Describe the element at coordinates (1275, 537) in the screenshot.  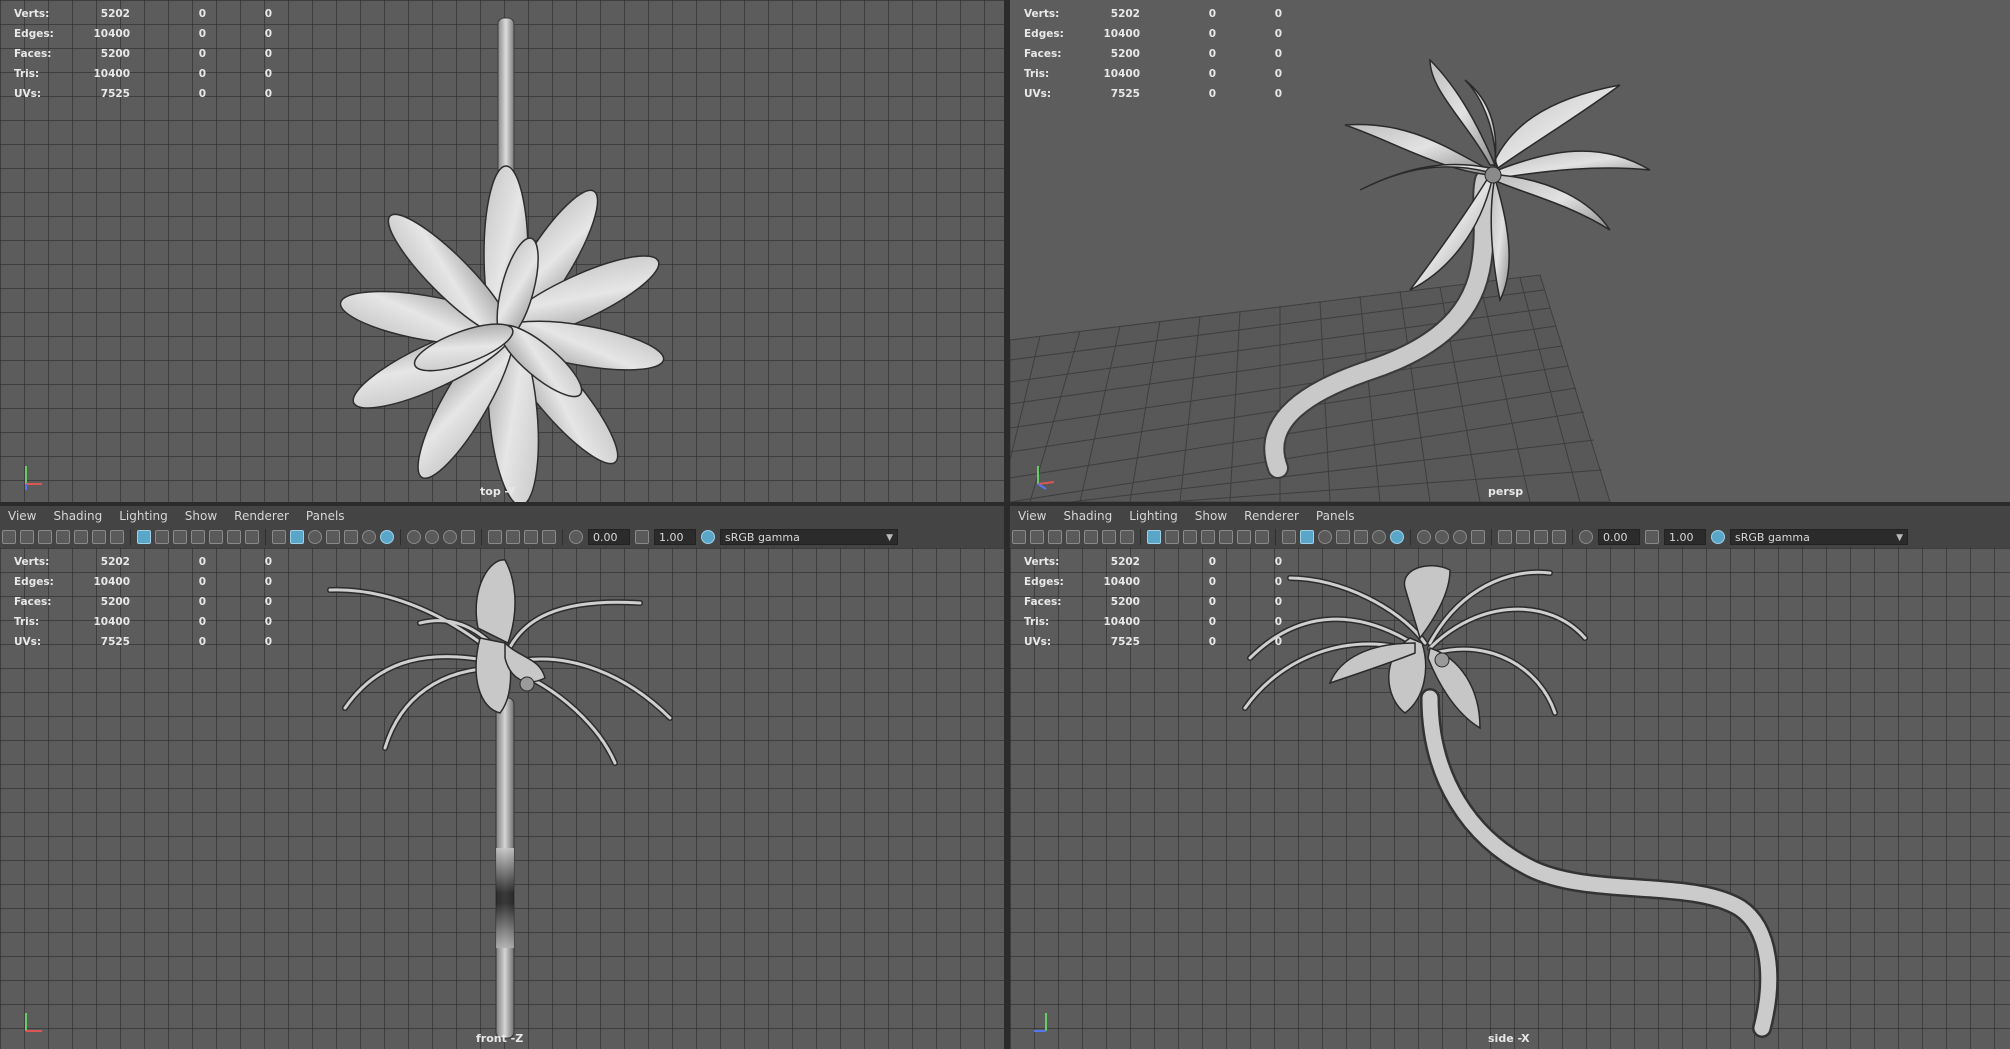
I see `toolbar-separator` at that location.